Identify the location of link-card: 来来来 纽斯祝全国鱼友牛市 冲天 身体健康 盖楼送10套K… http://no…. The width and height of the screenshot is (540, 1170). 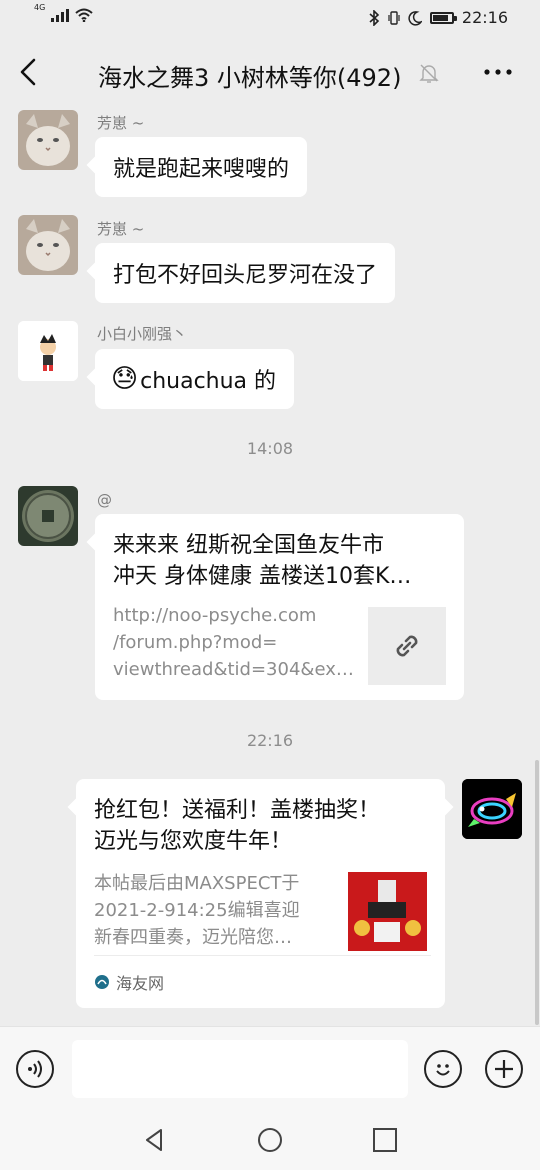
(279, 607).